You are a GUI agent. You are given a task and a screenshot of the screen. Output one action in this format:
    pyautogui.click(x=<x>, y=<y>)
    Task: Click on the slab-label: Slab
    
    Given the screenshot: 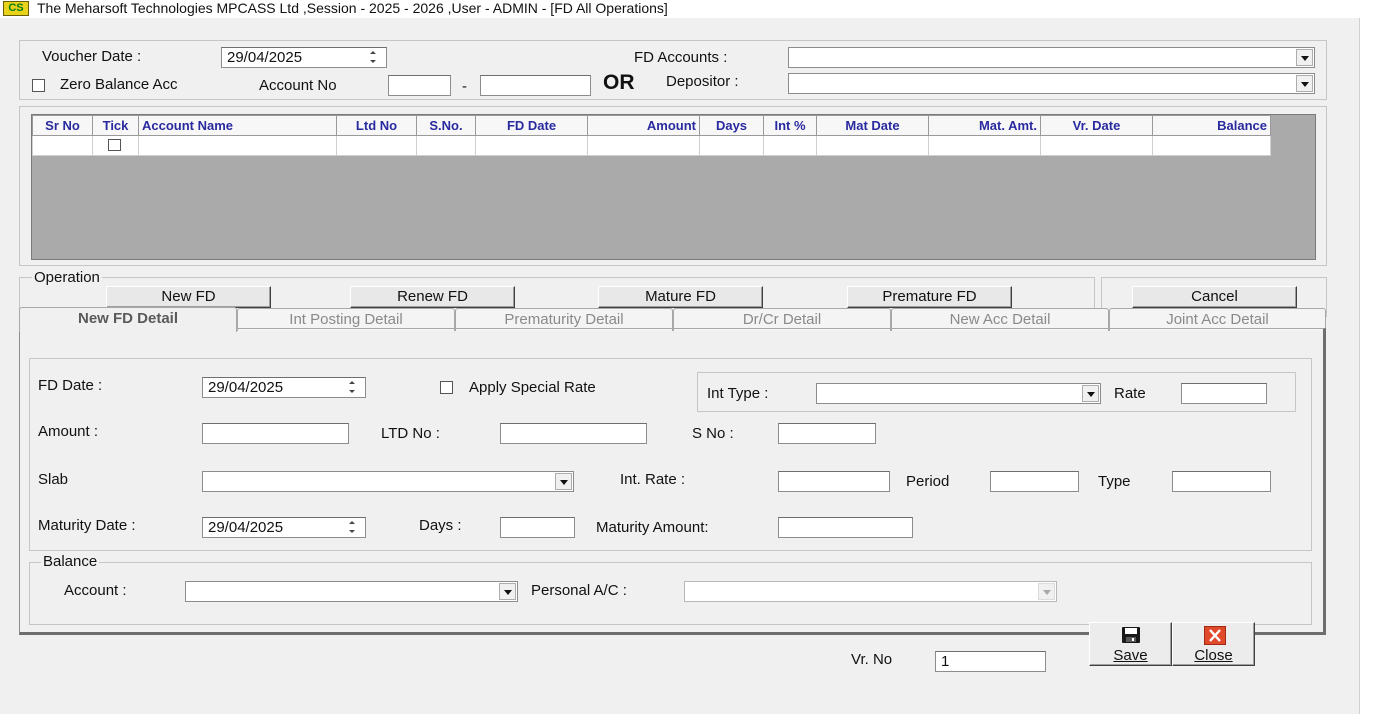 What is the action you would take?
    pyautogui.click(x=53, y=479)
    